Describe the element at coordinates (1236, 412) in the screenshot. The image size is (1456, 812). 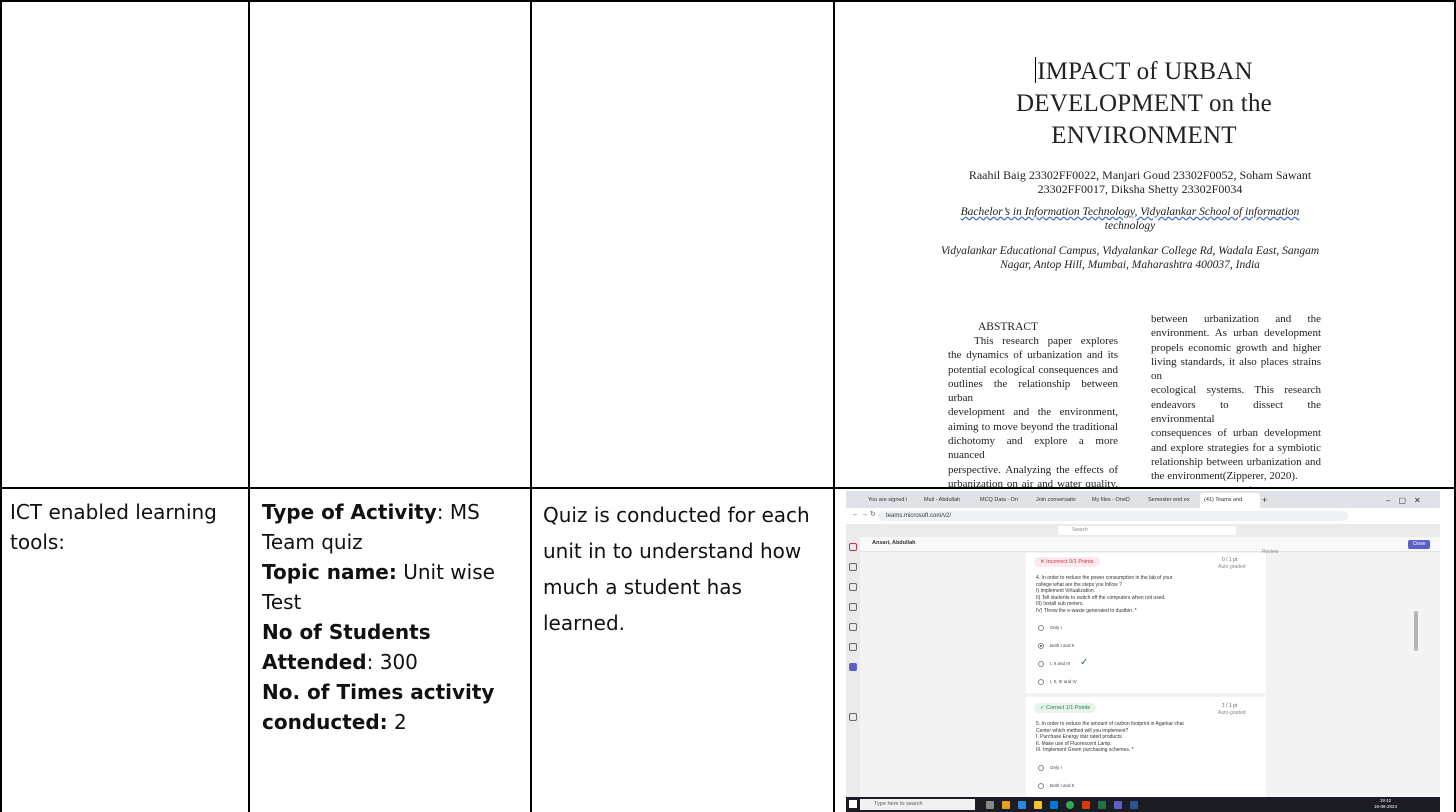
I see `paper-text-line: endeavors to dissect the environmental` at that location.